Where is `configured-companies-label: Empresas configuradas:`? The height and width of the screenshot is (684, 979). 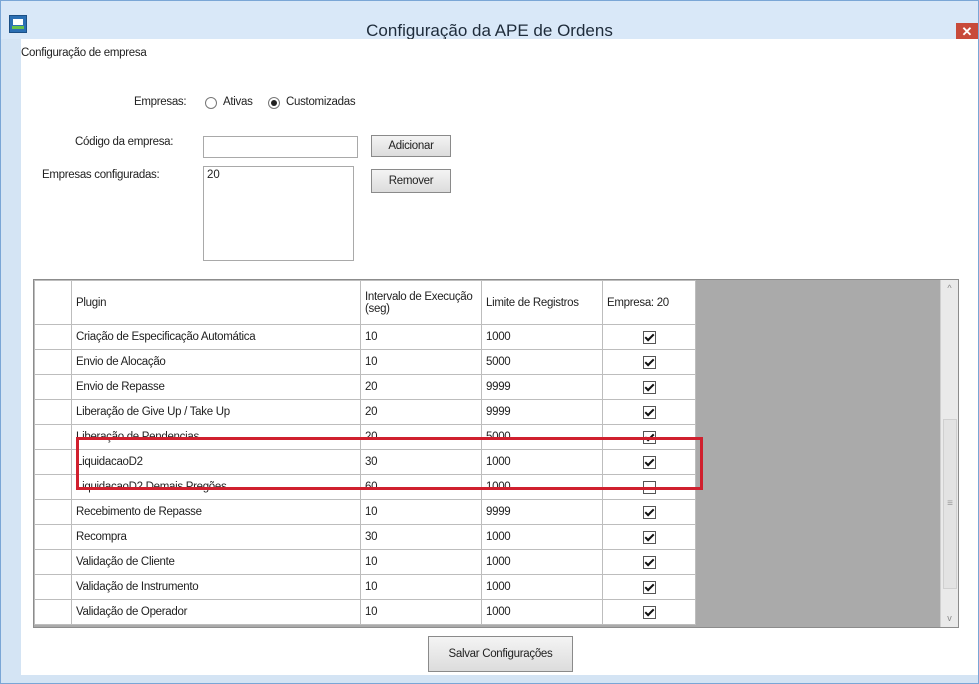 configured-companies-label: Empresas configuradas: is located at coordinates (101, 175).